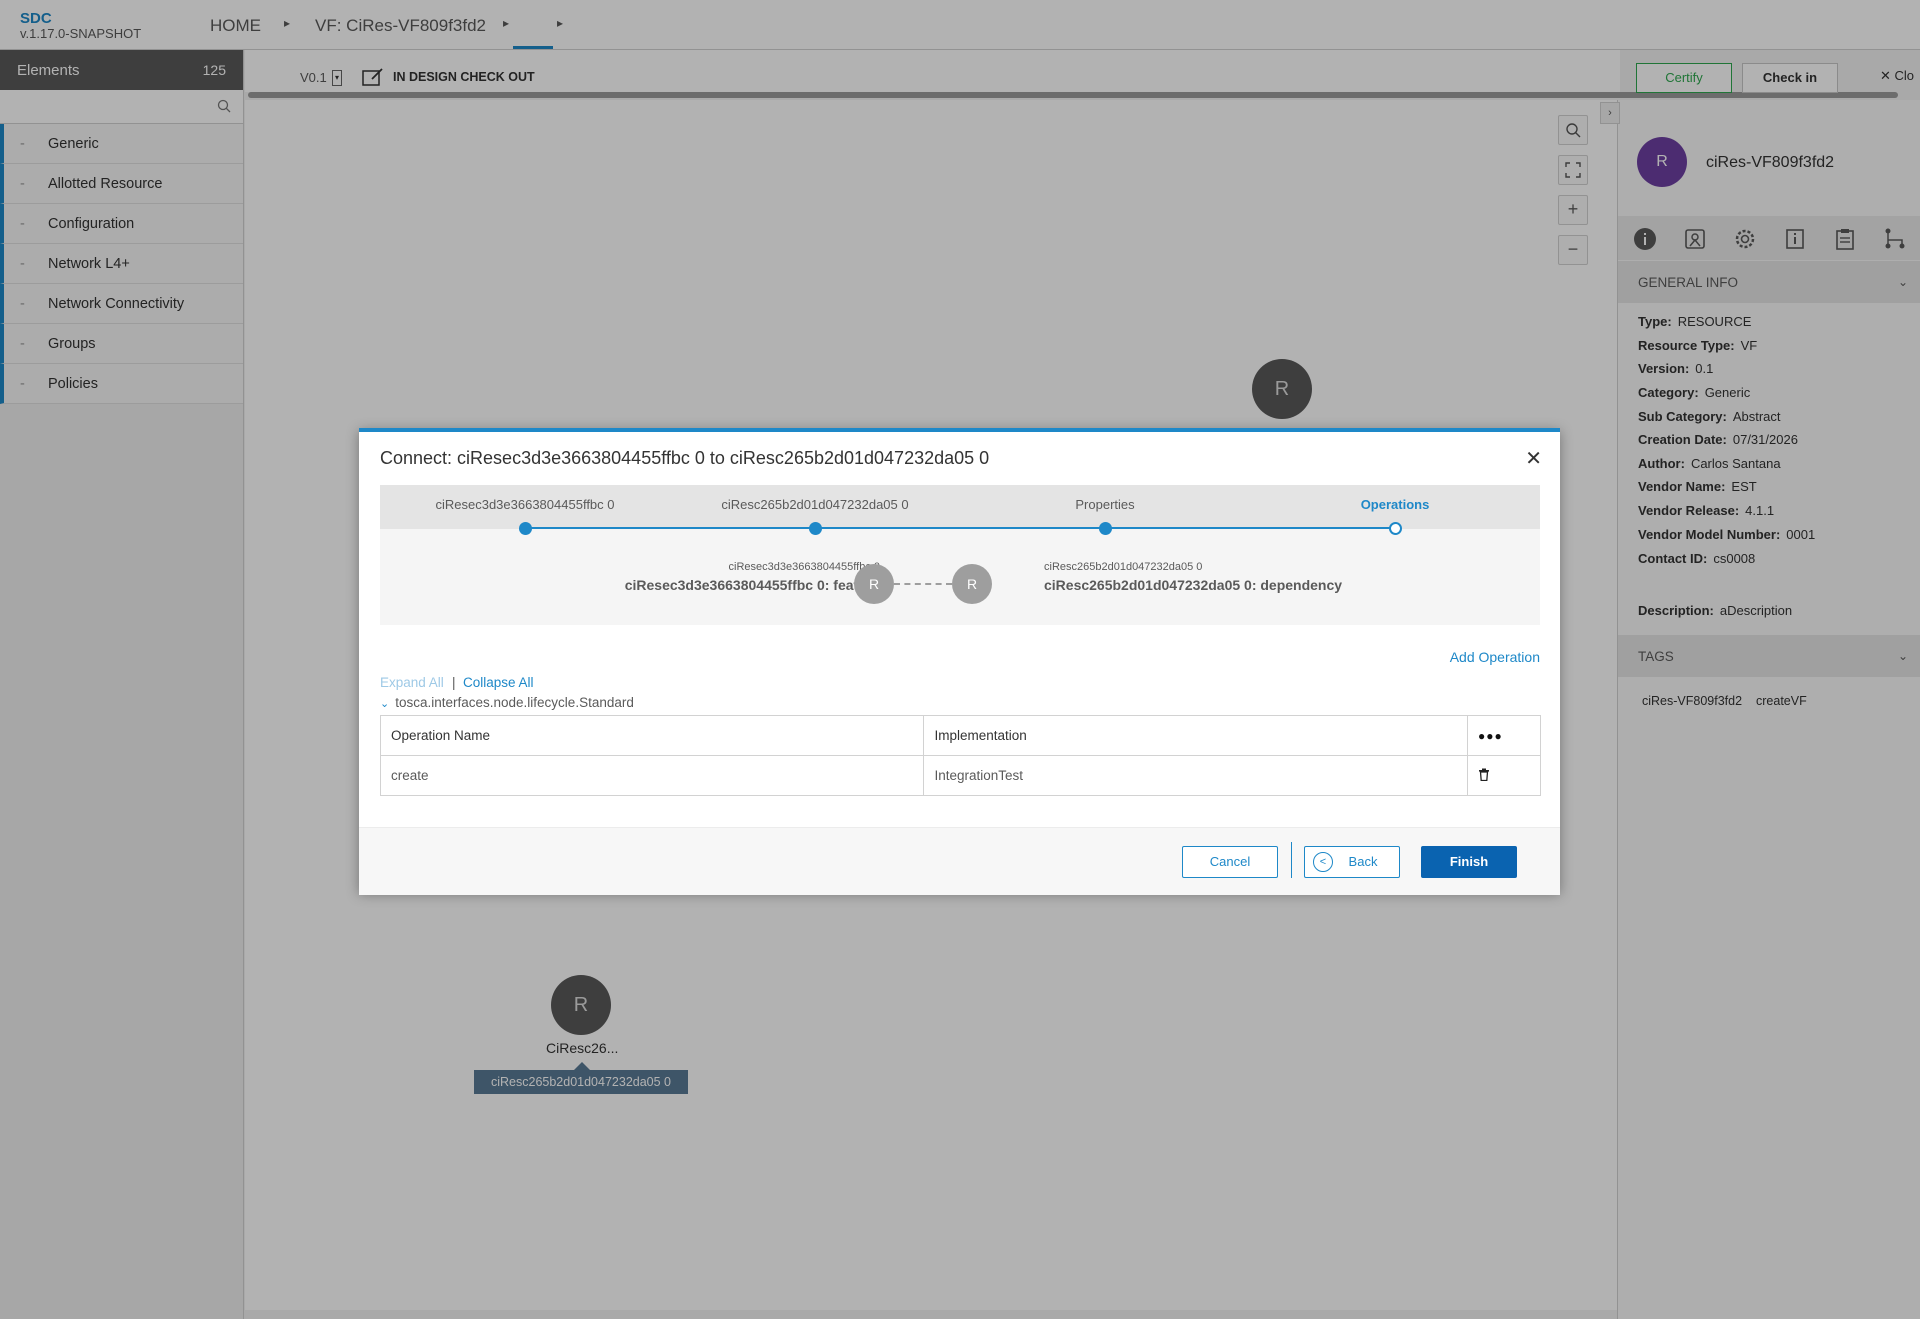  Describe the element at coordinates (1395, 504) in the screenshot. I see `step-label-operations: Operations` at that location.